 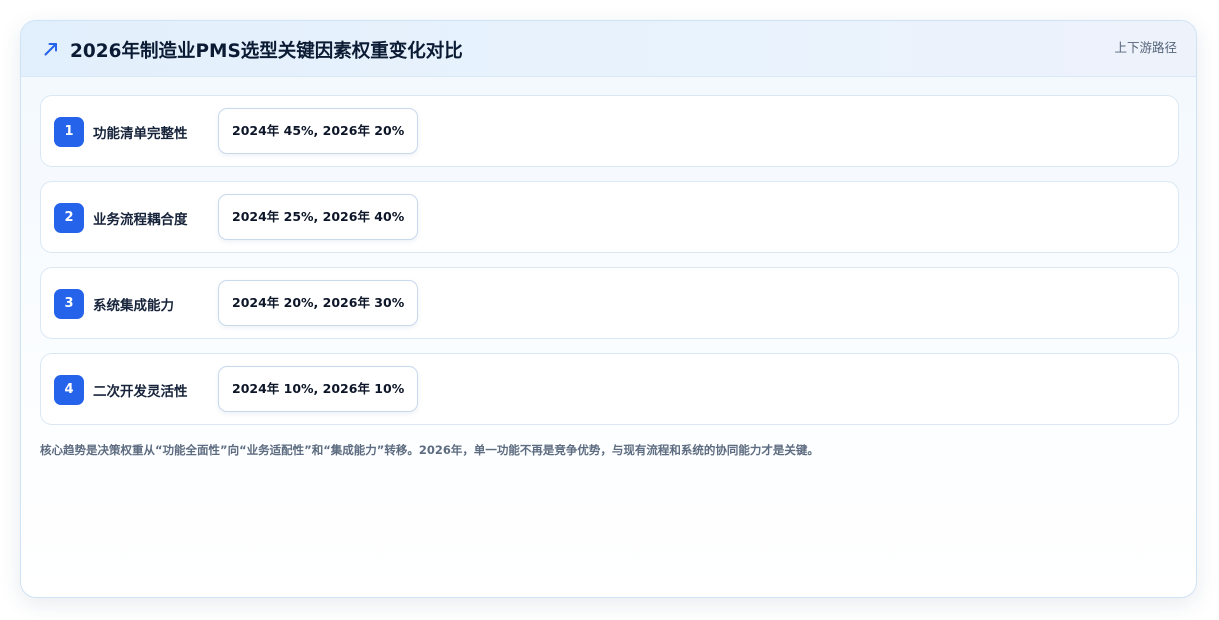 What do you see at coordinates (140, 220) in the screenshot?
I see `factor-label: 业务流程耦合度` at bounding box center [140, 220].